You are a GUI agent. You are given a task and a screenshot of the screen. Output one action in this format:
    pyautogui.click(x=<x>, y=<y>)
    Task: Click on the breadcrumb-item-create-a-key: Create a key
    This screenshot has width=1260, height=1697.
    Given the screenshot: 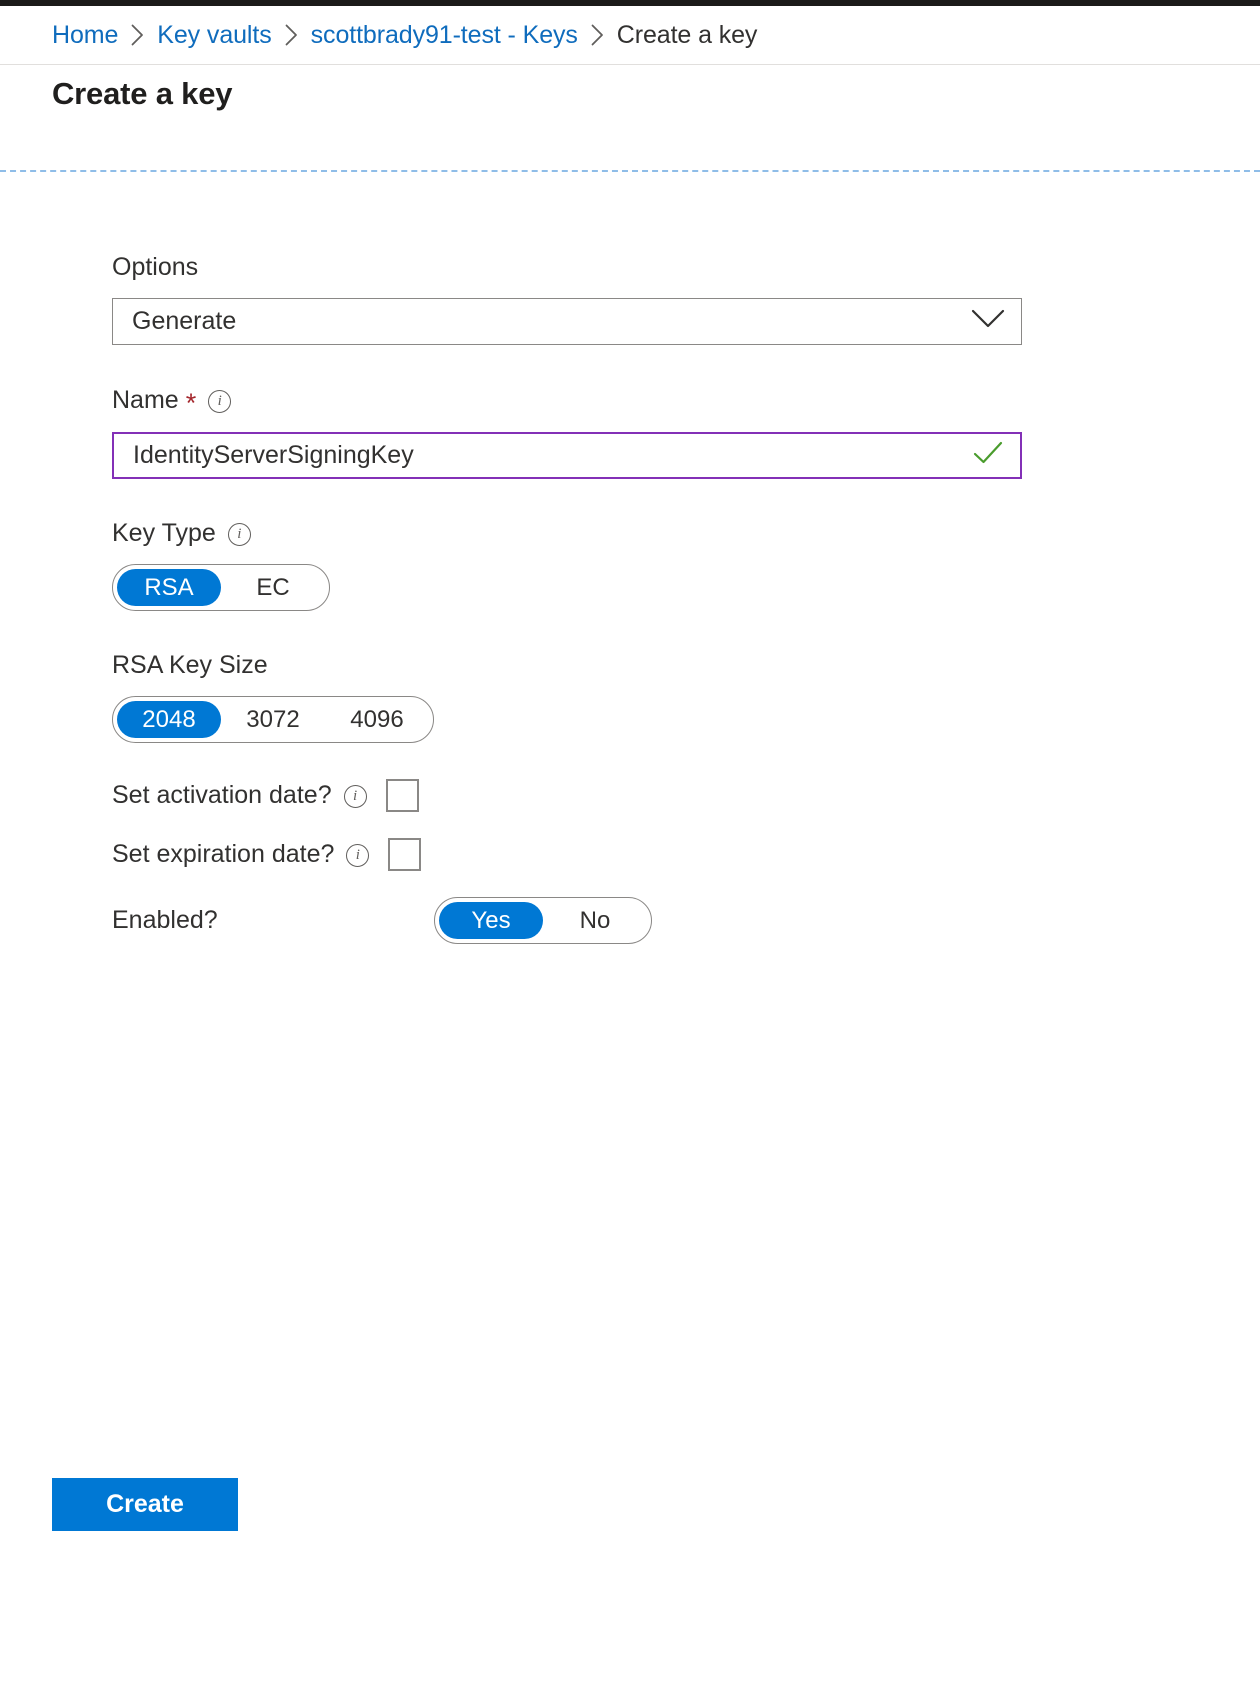 What is the action you would take?
    pyautogui.click(x=687, y=34)
    